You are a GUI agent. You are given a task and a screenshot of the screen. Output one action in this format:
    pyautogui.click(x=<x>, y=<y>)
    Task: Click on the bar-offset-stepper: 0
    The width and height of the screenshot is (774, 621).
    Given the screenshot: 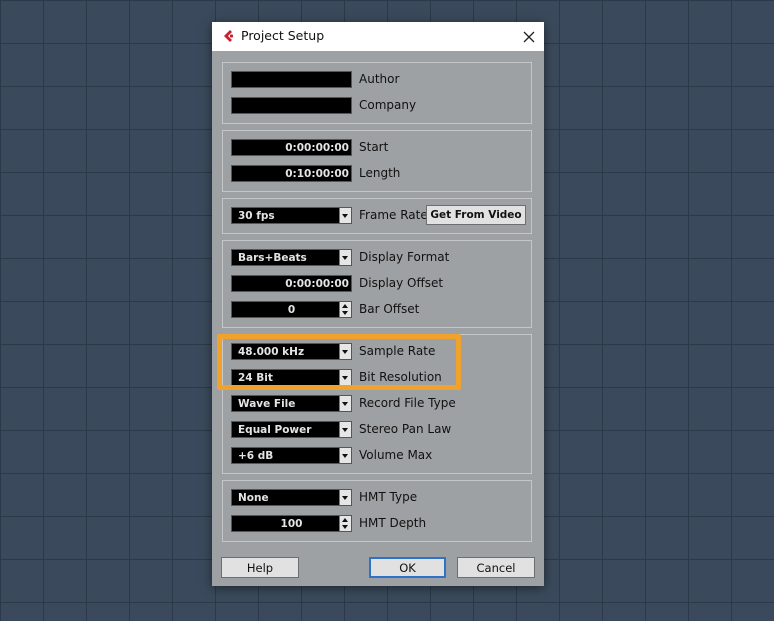 What is the action you would take?
    pyautogui.click(x=291, y=309)
    